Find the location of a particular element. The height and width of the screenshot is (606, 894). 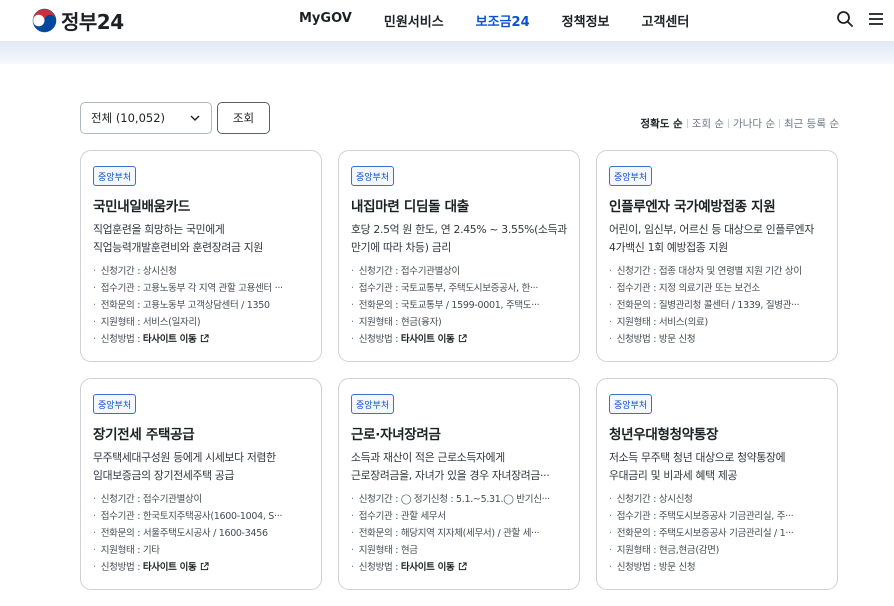

card-info-item: 접수기관 : 관할 세무서 is located at coordinates (462, 516).